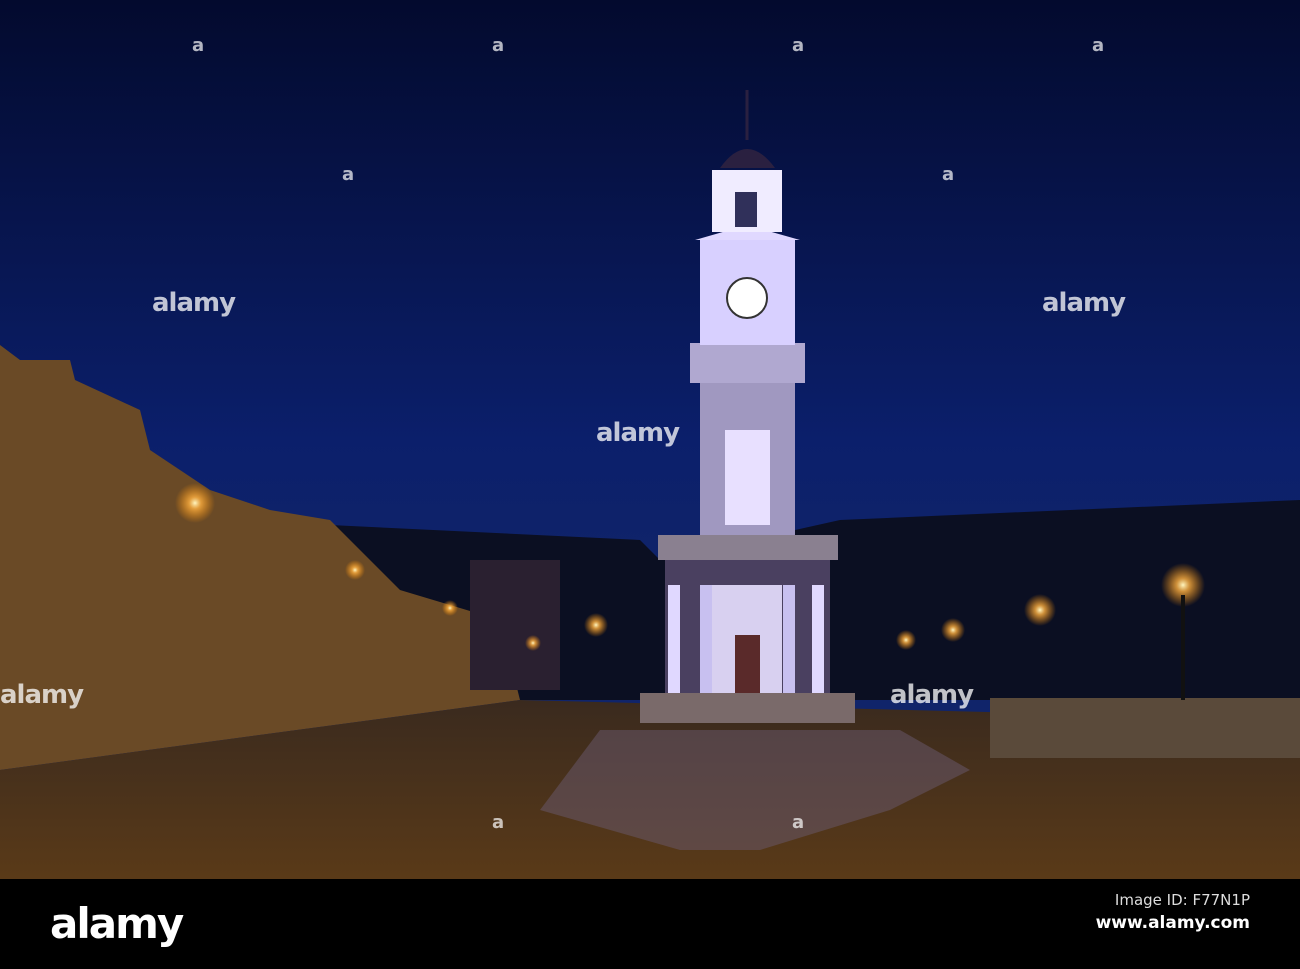 This screenshot has width=1300, height=969. Describe the element at coordinates (1145, 728) in the screenshot. I see `sea-wall` at that location.